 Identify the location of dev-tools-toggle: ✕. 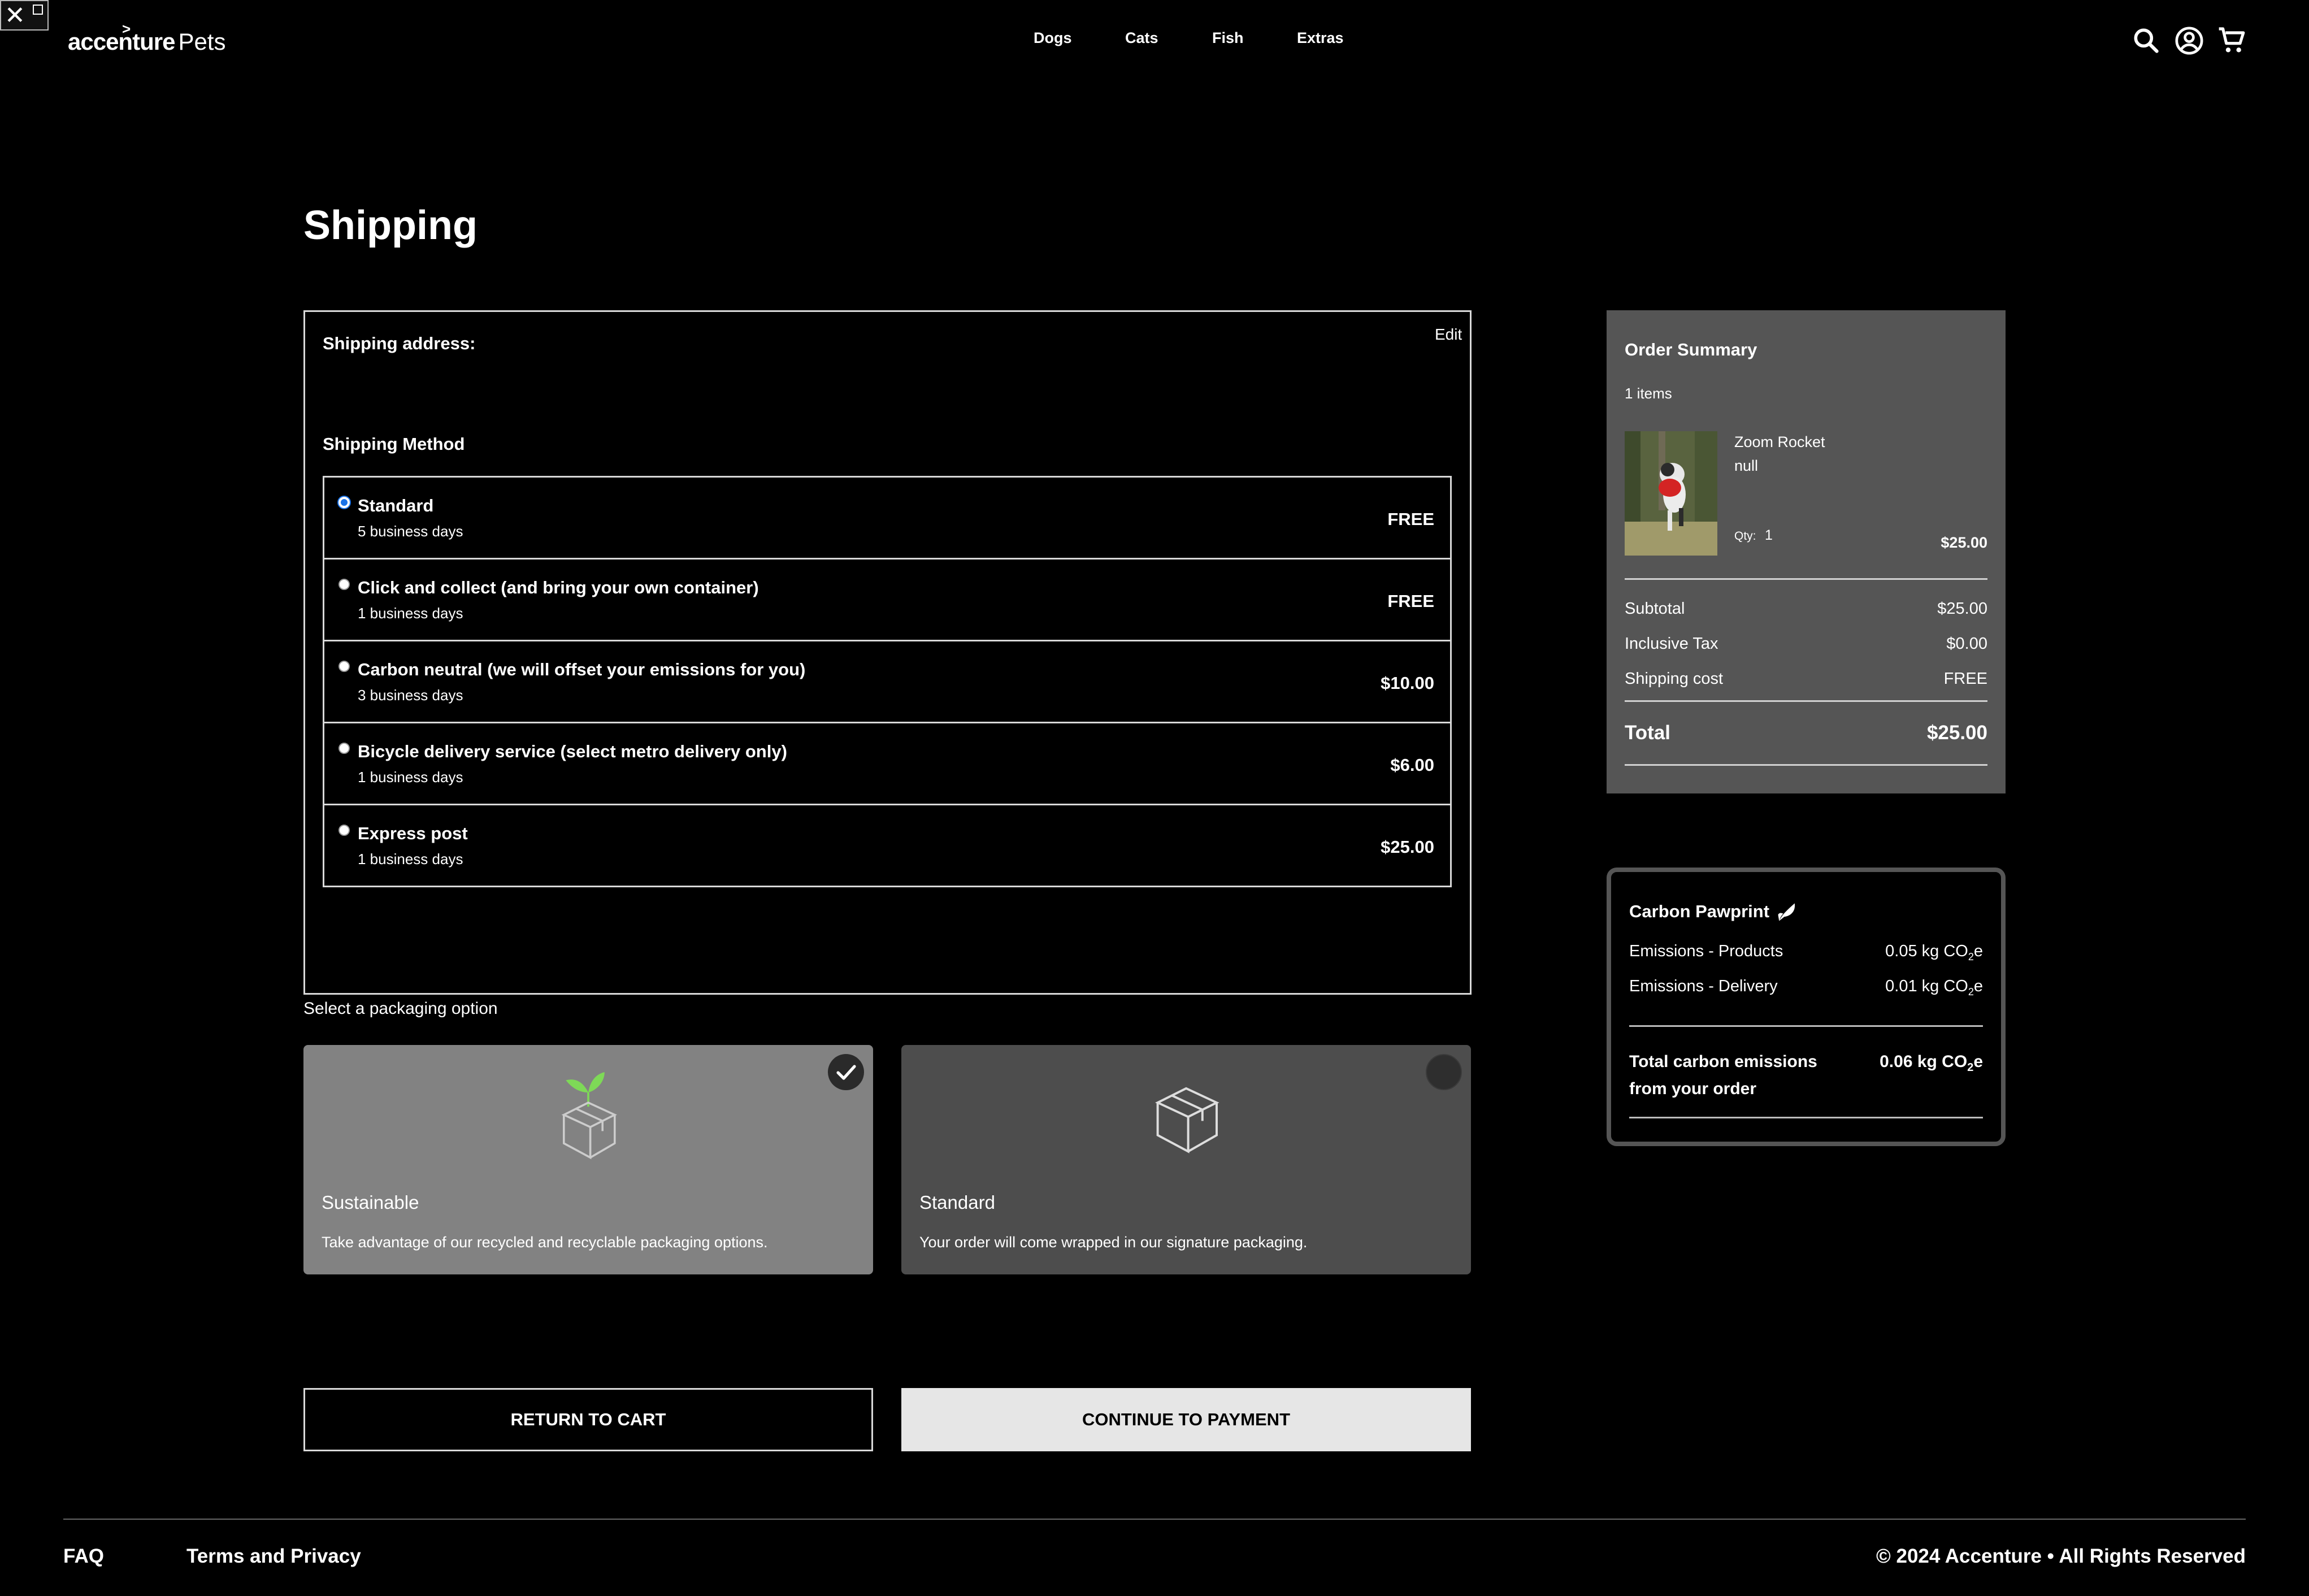
(24, 15).